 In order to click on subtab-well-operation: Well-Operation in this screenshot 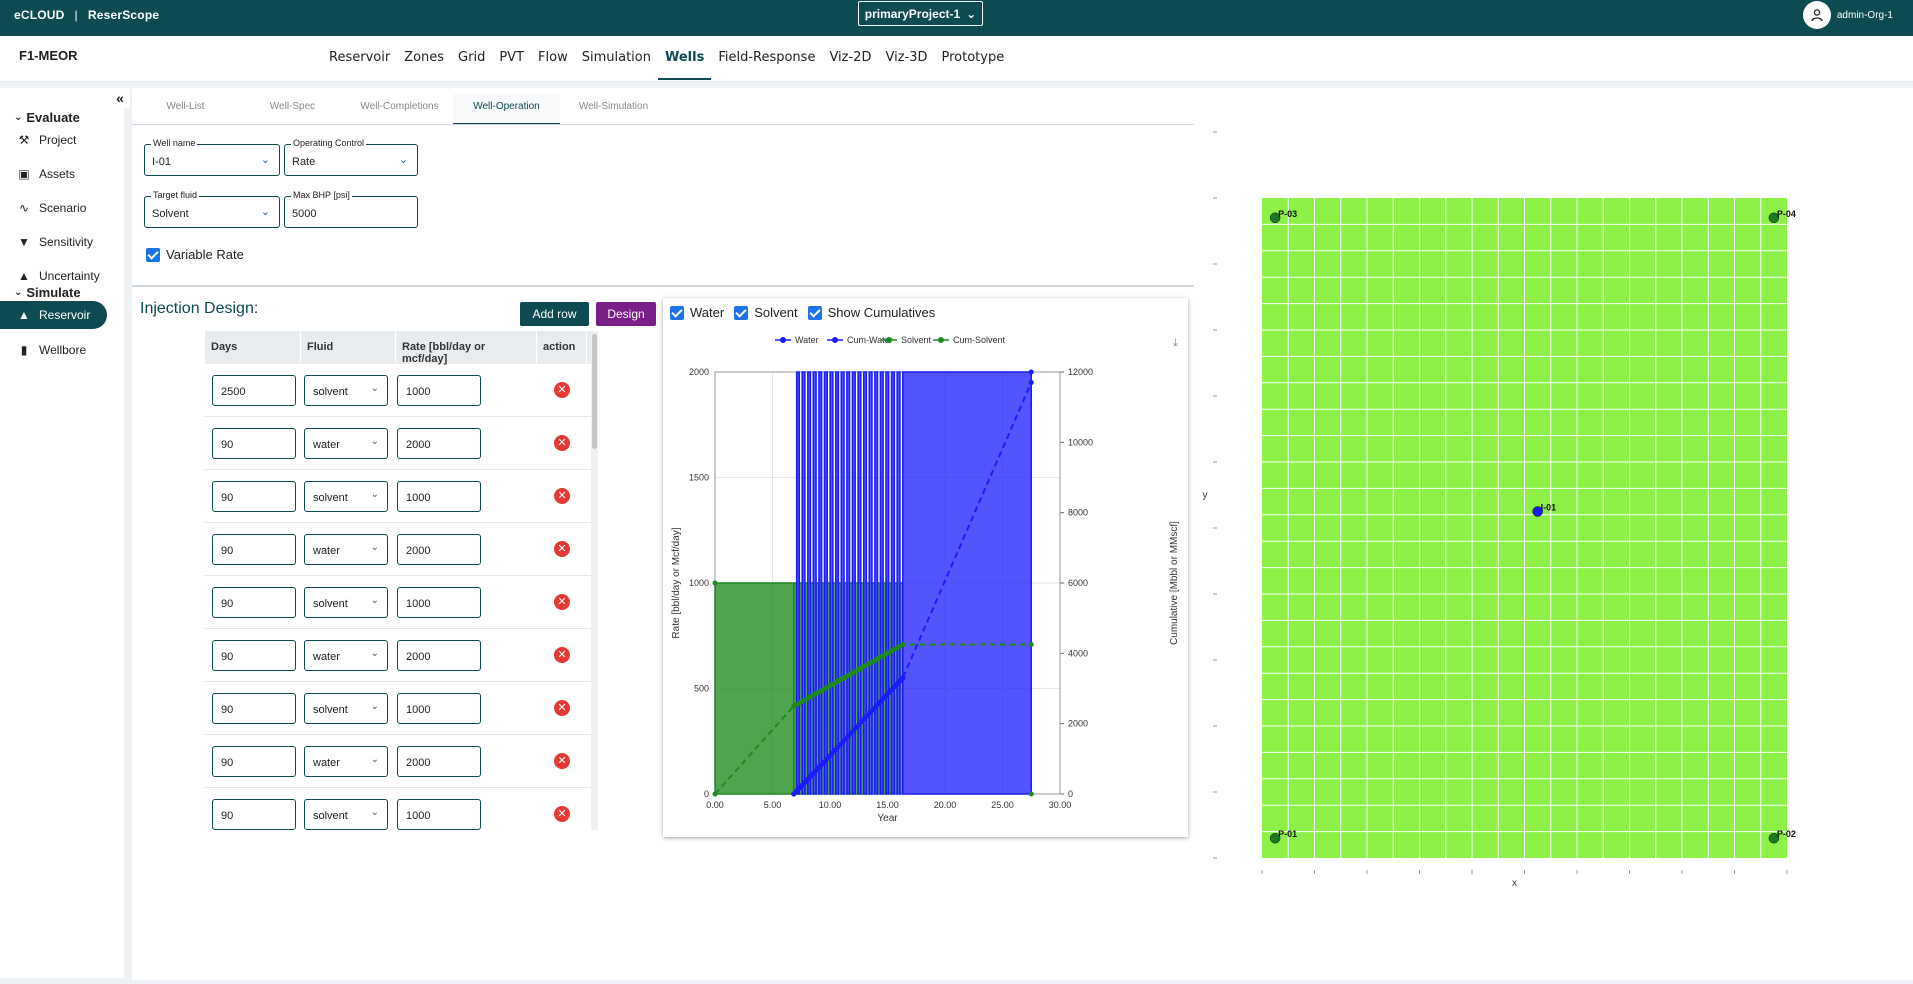, I will do `click(506, 109)`.